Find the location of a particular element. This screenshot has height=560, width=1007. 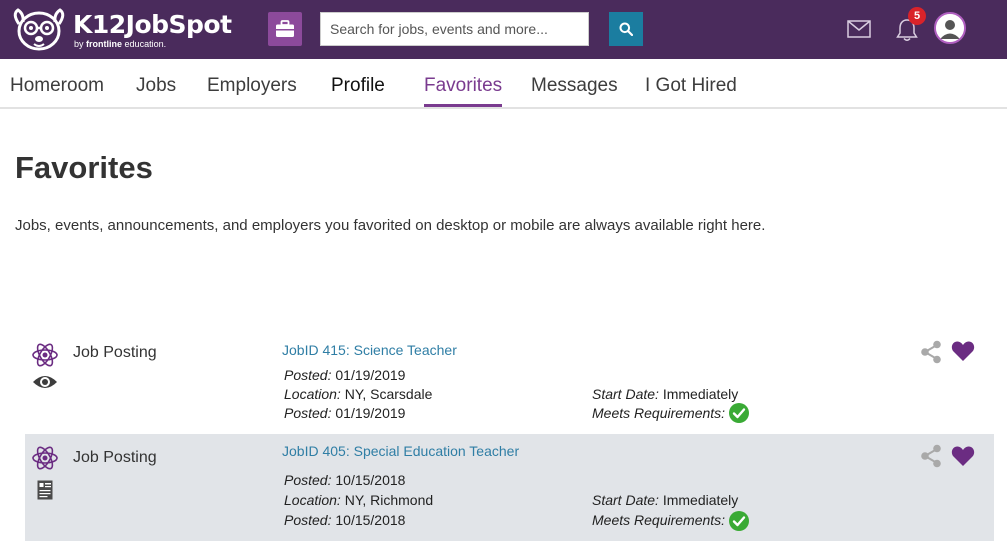

top-bar: K12JobSpot by frontline education. 5 is located at coordinates (503, 29).